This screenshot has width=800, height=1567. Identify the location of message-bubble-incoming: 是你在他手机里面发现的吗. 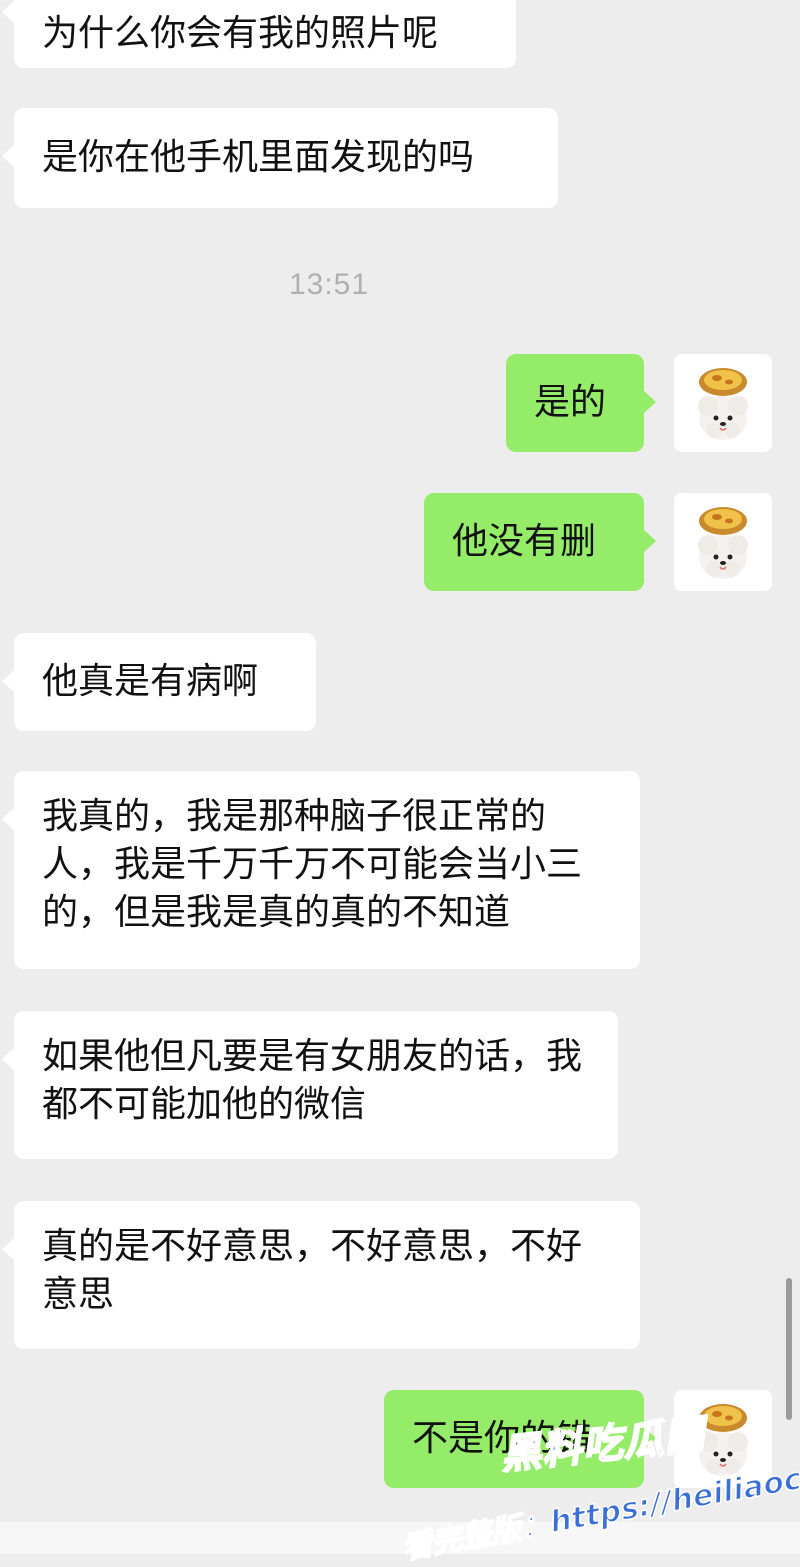
(280, 158).